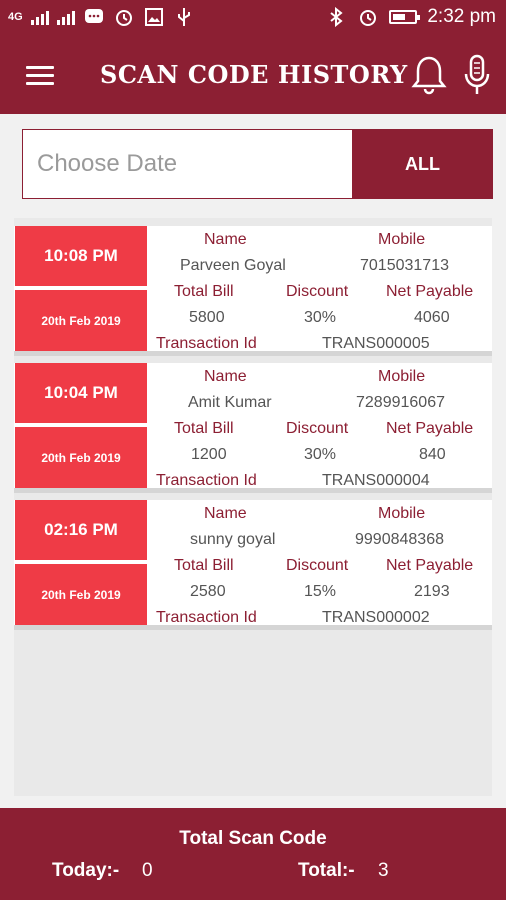  What do you see at coordinates (253, 854) in the screenshot?
I see `summary-footer: Total Scan Code Today:- 0 Total:- 3` at bounding box center [253, 854].